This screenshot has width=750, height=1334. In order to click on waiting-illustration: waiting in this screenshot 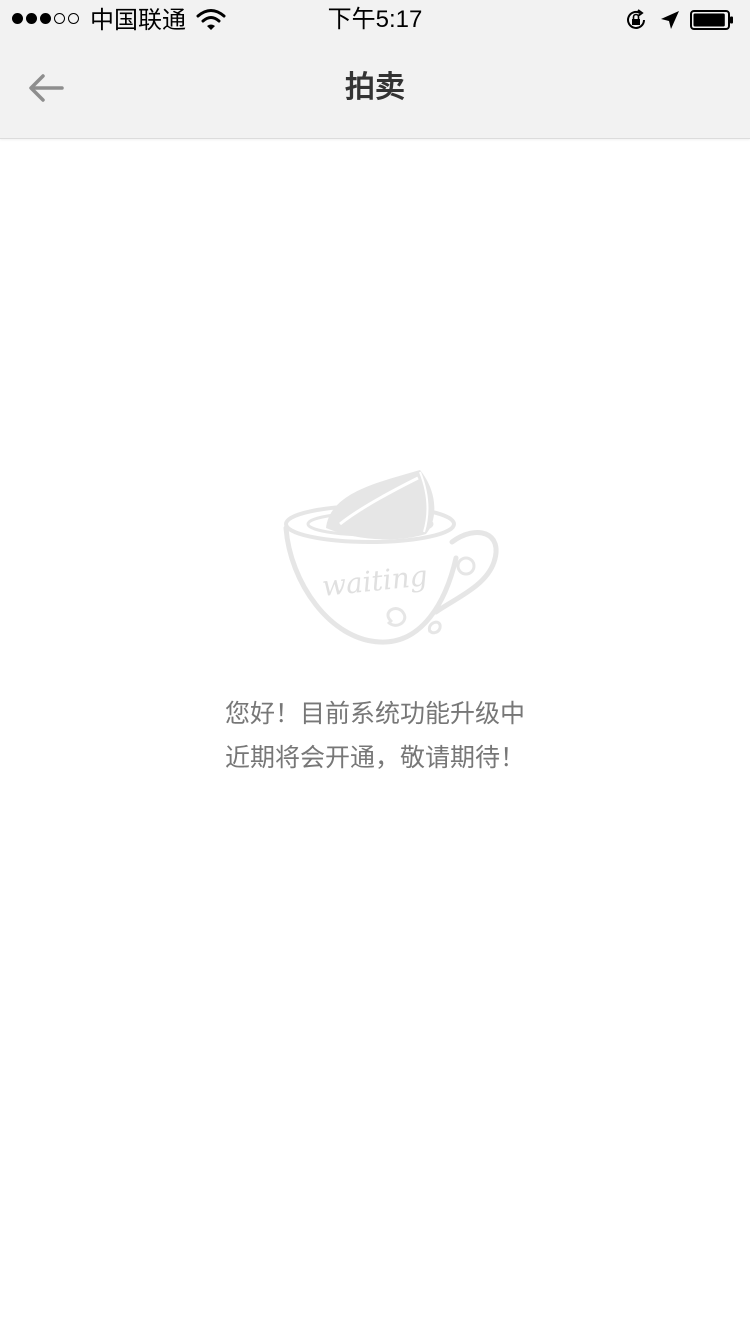, I will do `click(391, 555)`.